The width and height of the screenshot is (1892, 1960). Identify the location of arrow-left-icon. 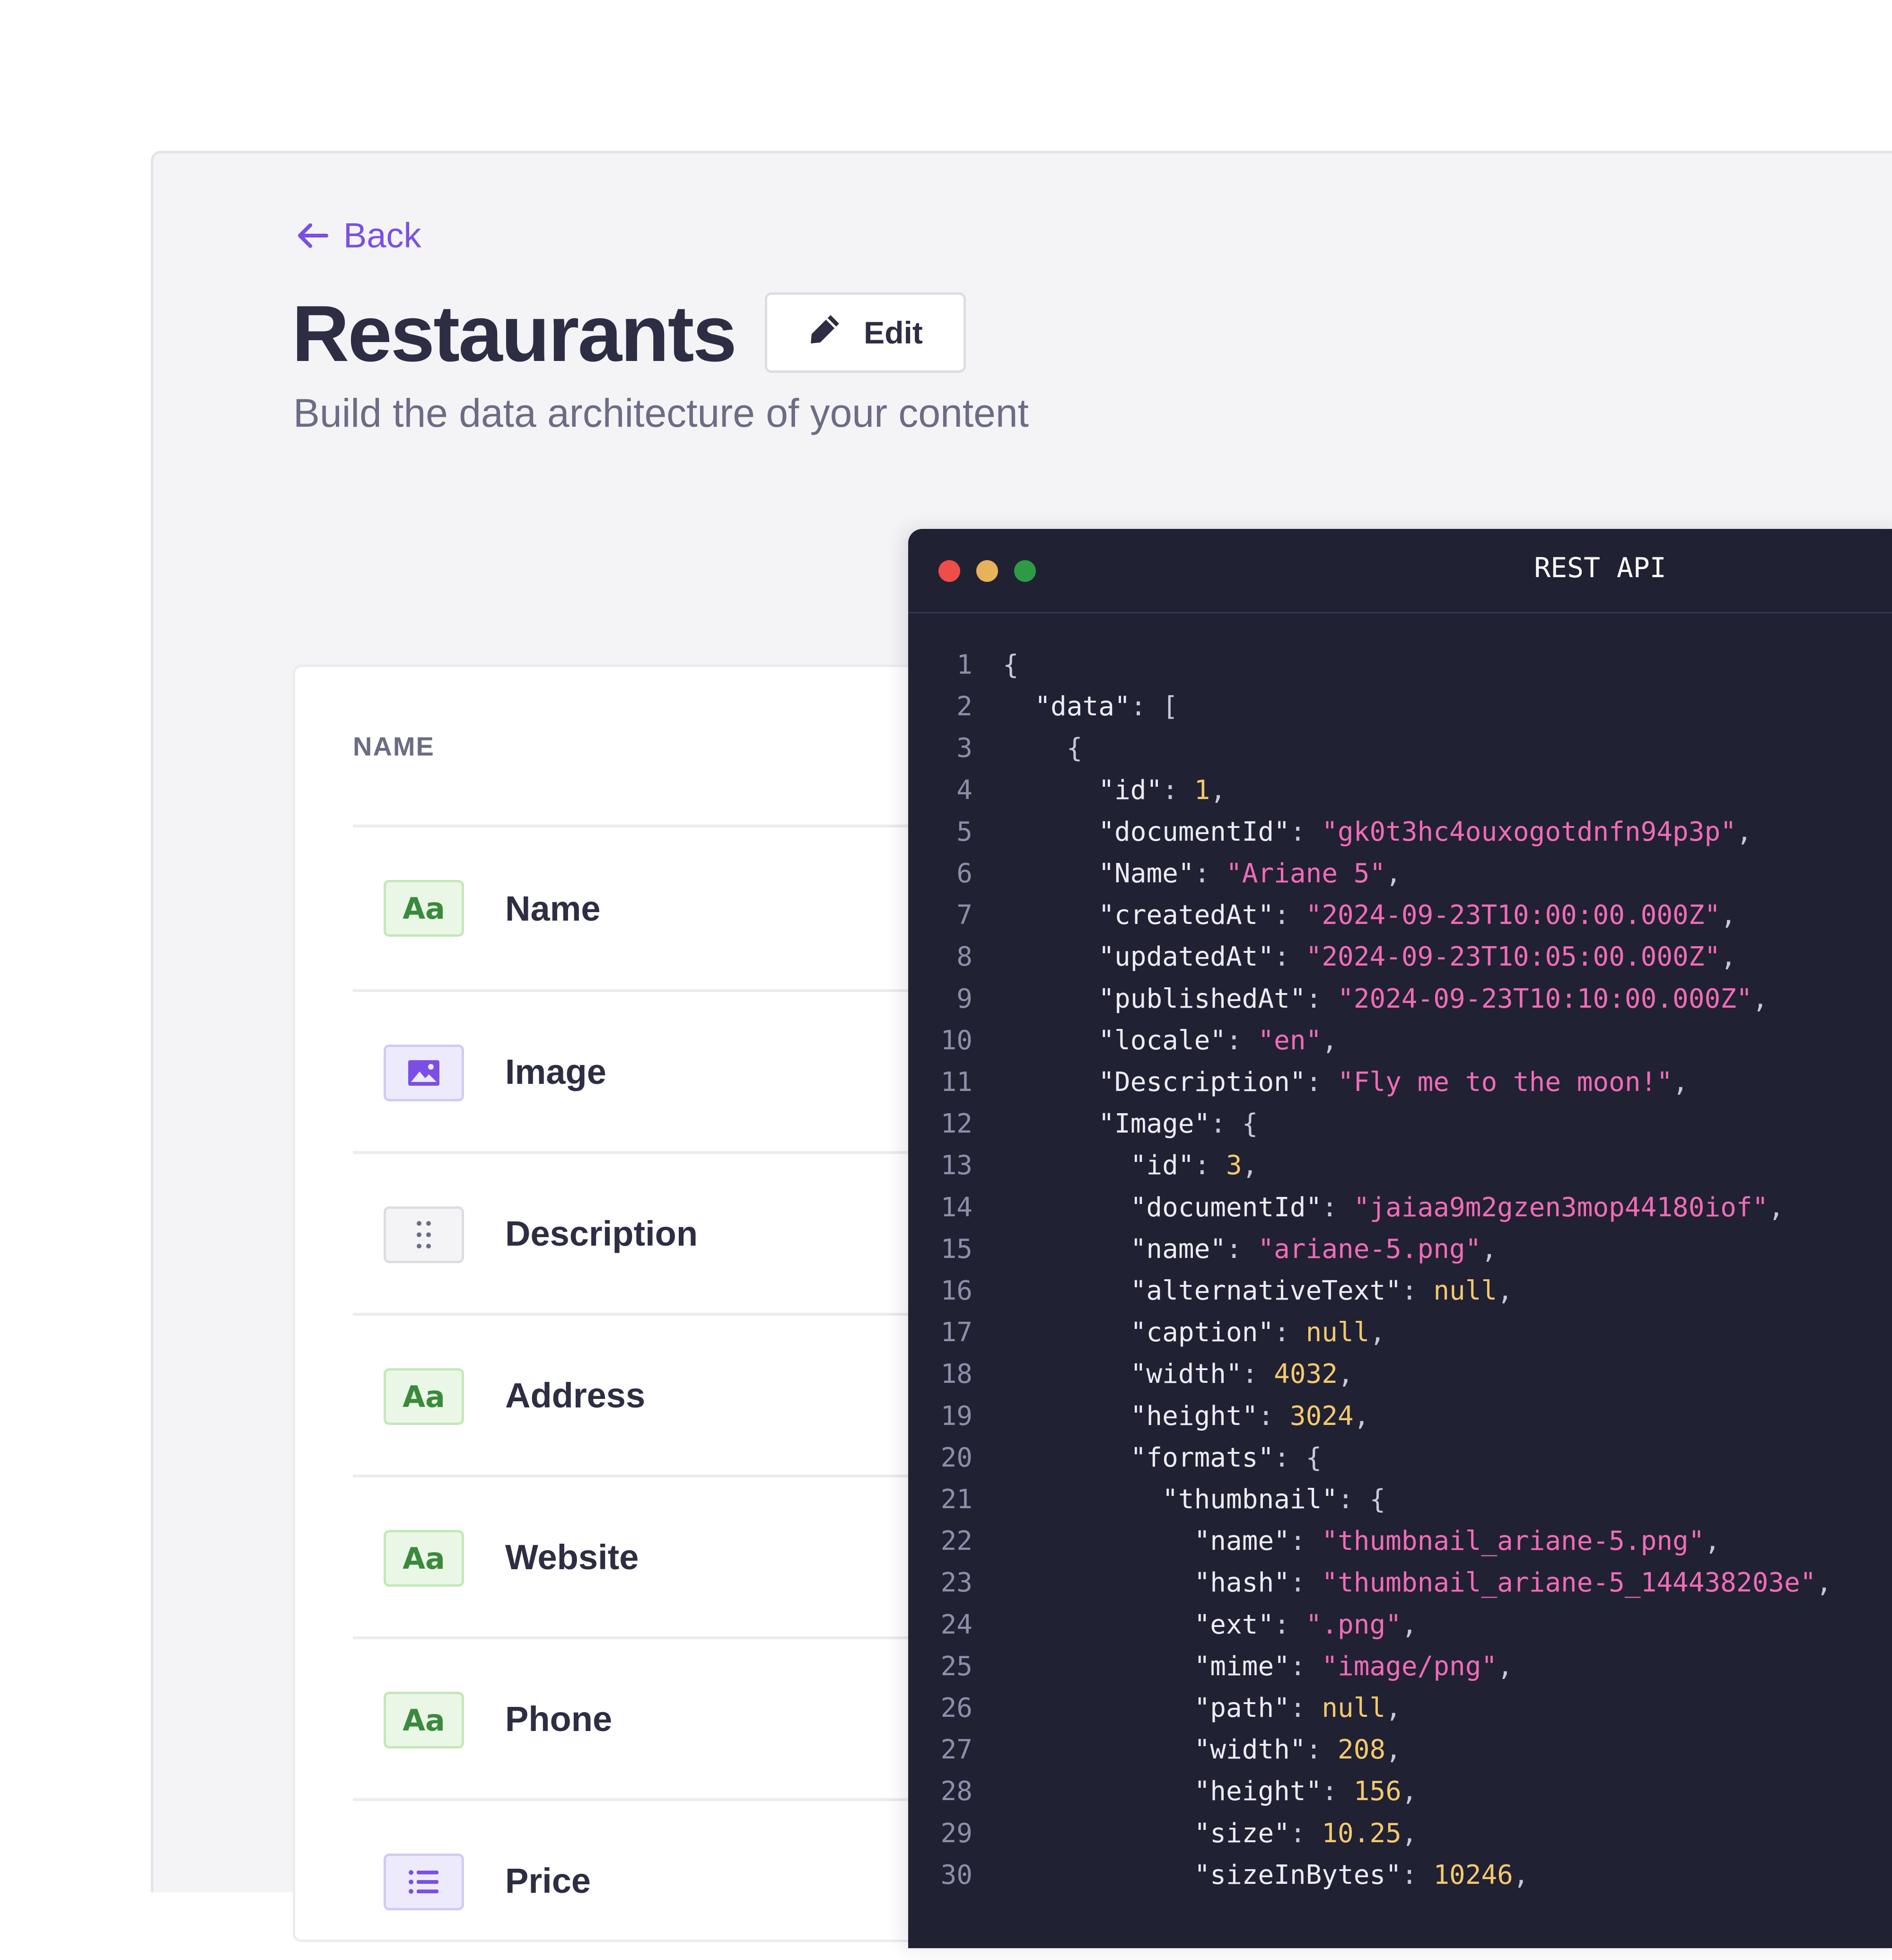
(312, 235).